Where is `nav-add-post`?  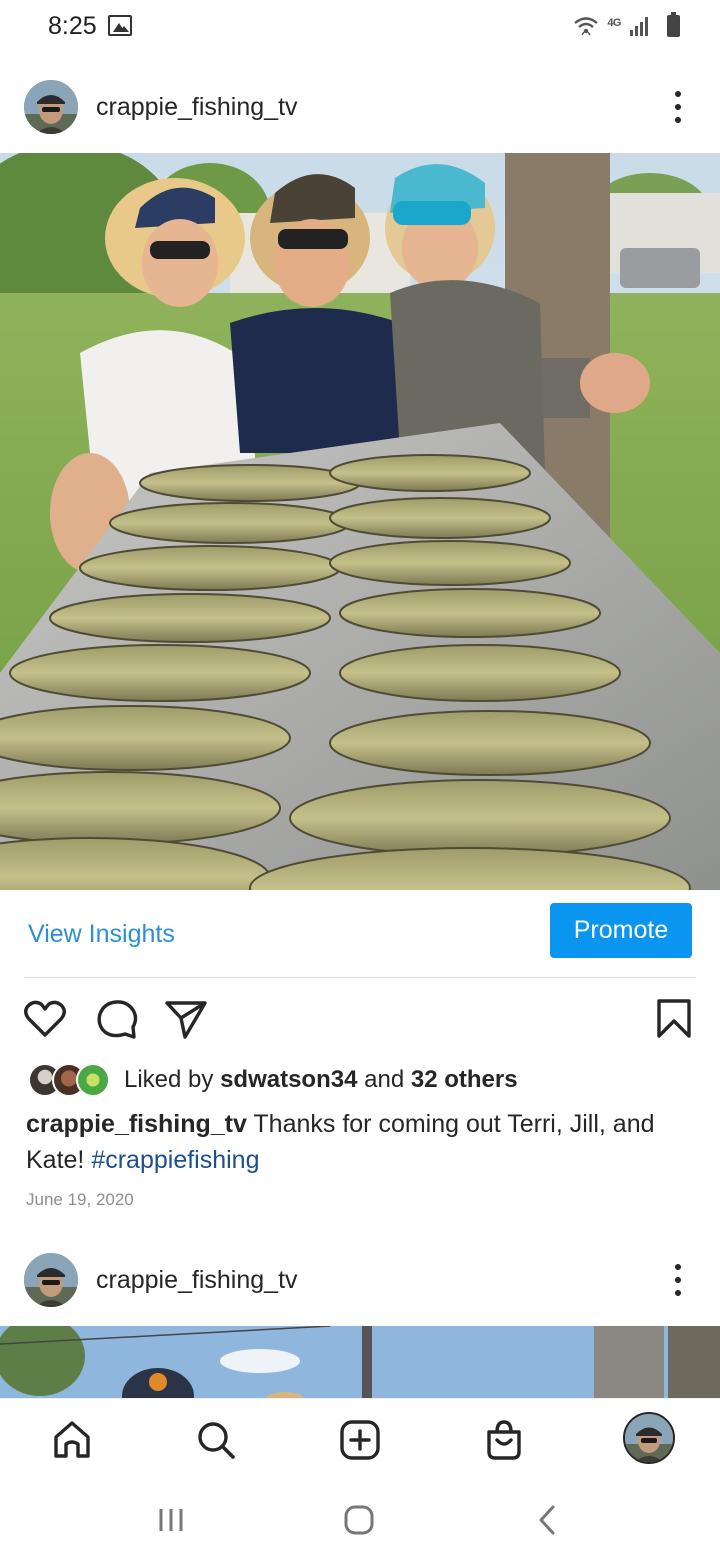 nav-add-post is located at coordinates (360, 1440).